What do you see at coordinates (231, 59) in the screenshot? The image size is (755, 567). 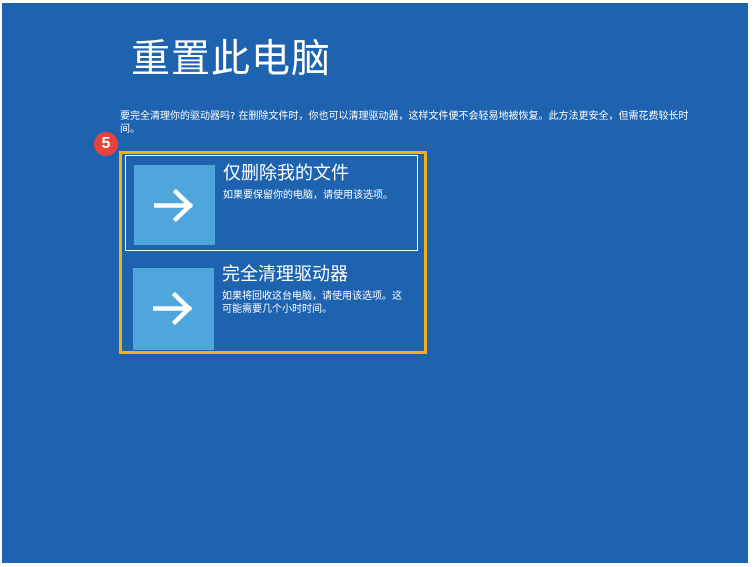 I see `page-title: 重置此电脑` at bounding box center [231, 59].